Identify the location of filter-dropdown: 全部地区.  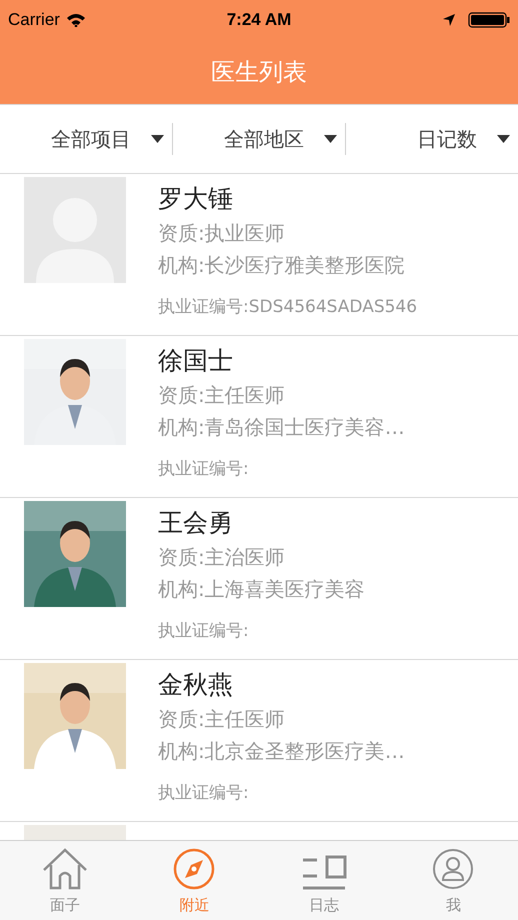
(280, 139).